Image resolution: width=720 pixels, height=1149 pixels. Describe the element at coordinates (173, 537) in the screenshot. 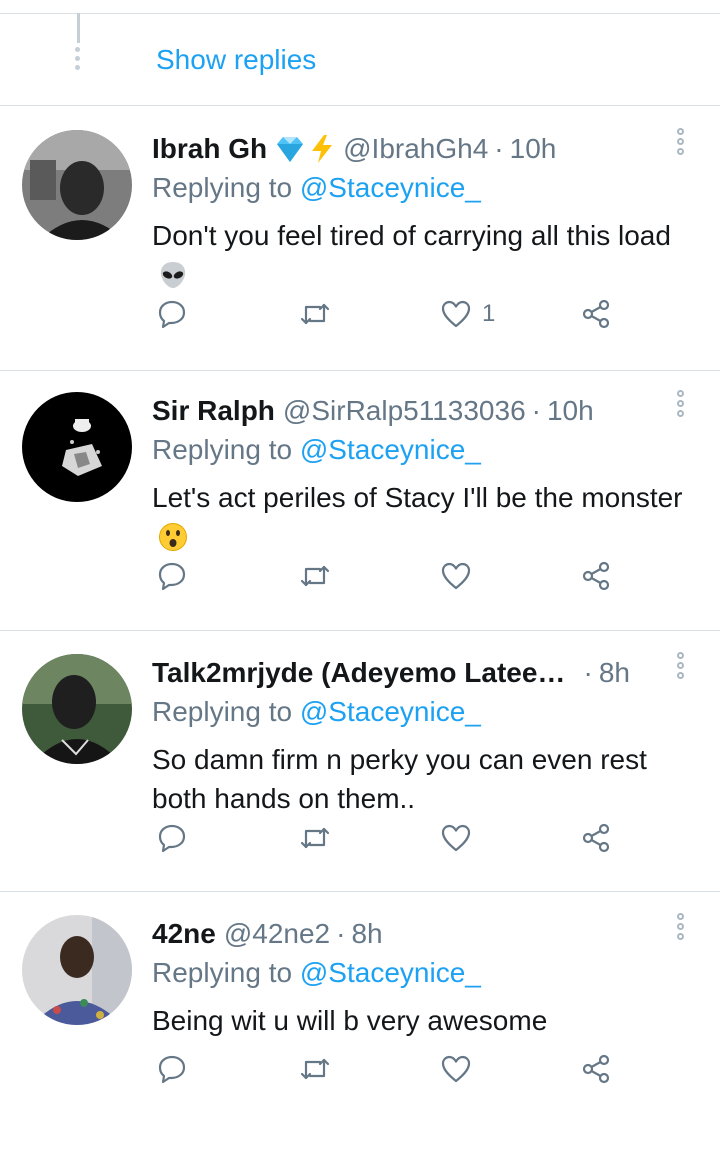

I see `astonished-face-emoji-icon` at that location.